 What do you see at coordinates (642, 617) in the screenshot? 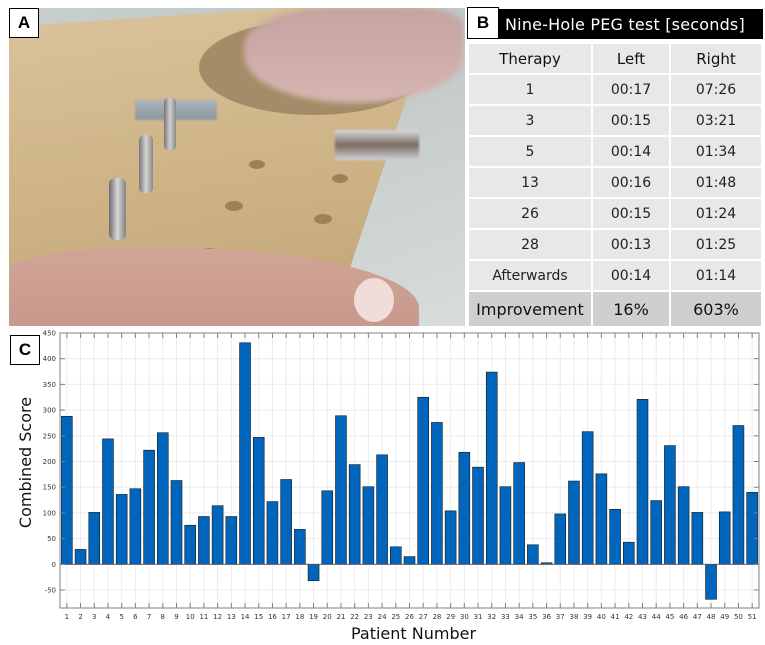
I see `x-tick-label: 43` at bounding box center [642, 617].